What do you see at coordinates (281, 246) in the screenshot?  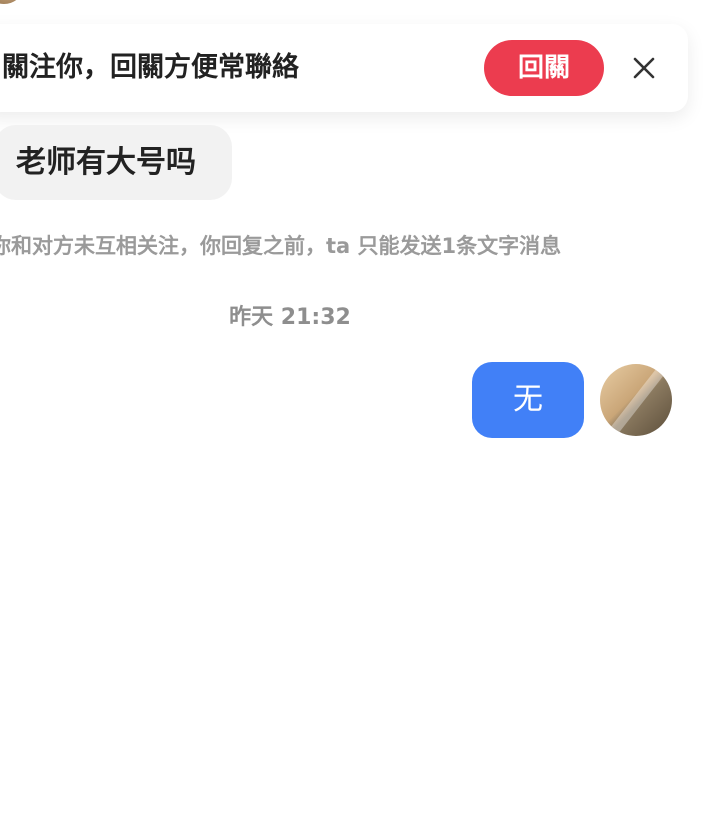 I see `system-notice: 你和对方未互相关注，你回复之前，ta 只能发送1条文字消息` at bounding box center [281, 246].